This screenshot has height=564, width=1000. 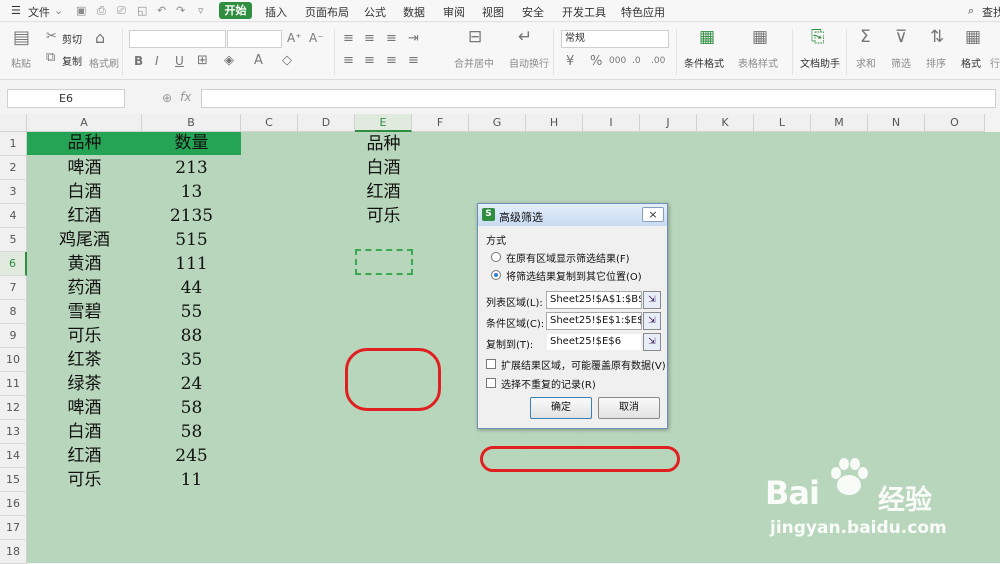 I want to click on column-header-f: F, so click(x=440, y=123).